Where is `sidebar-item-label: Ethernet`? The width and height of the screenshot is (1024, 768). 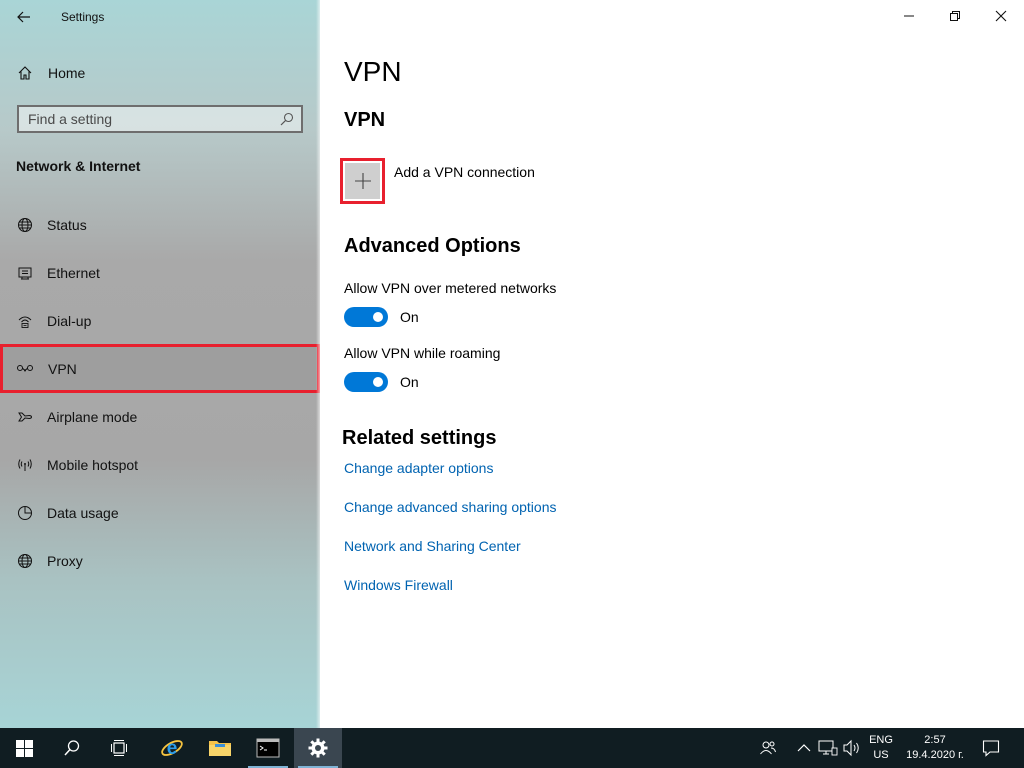 sidebar-item-label: Ethernet is located at coordinates (73, 273).